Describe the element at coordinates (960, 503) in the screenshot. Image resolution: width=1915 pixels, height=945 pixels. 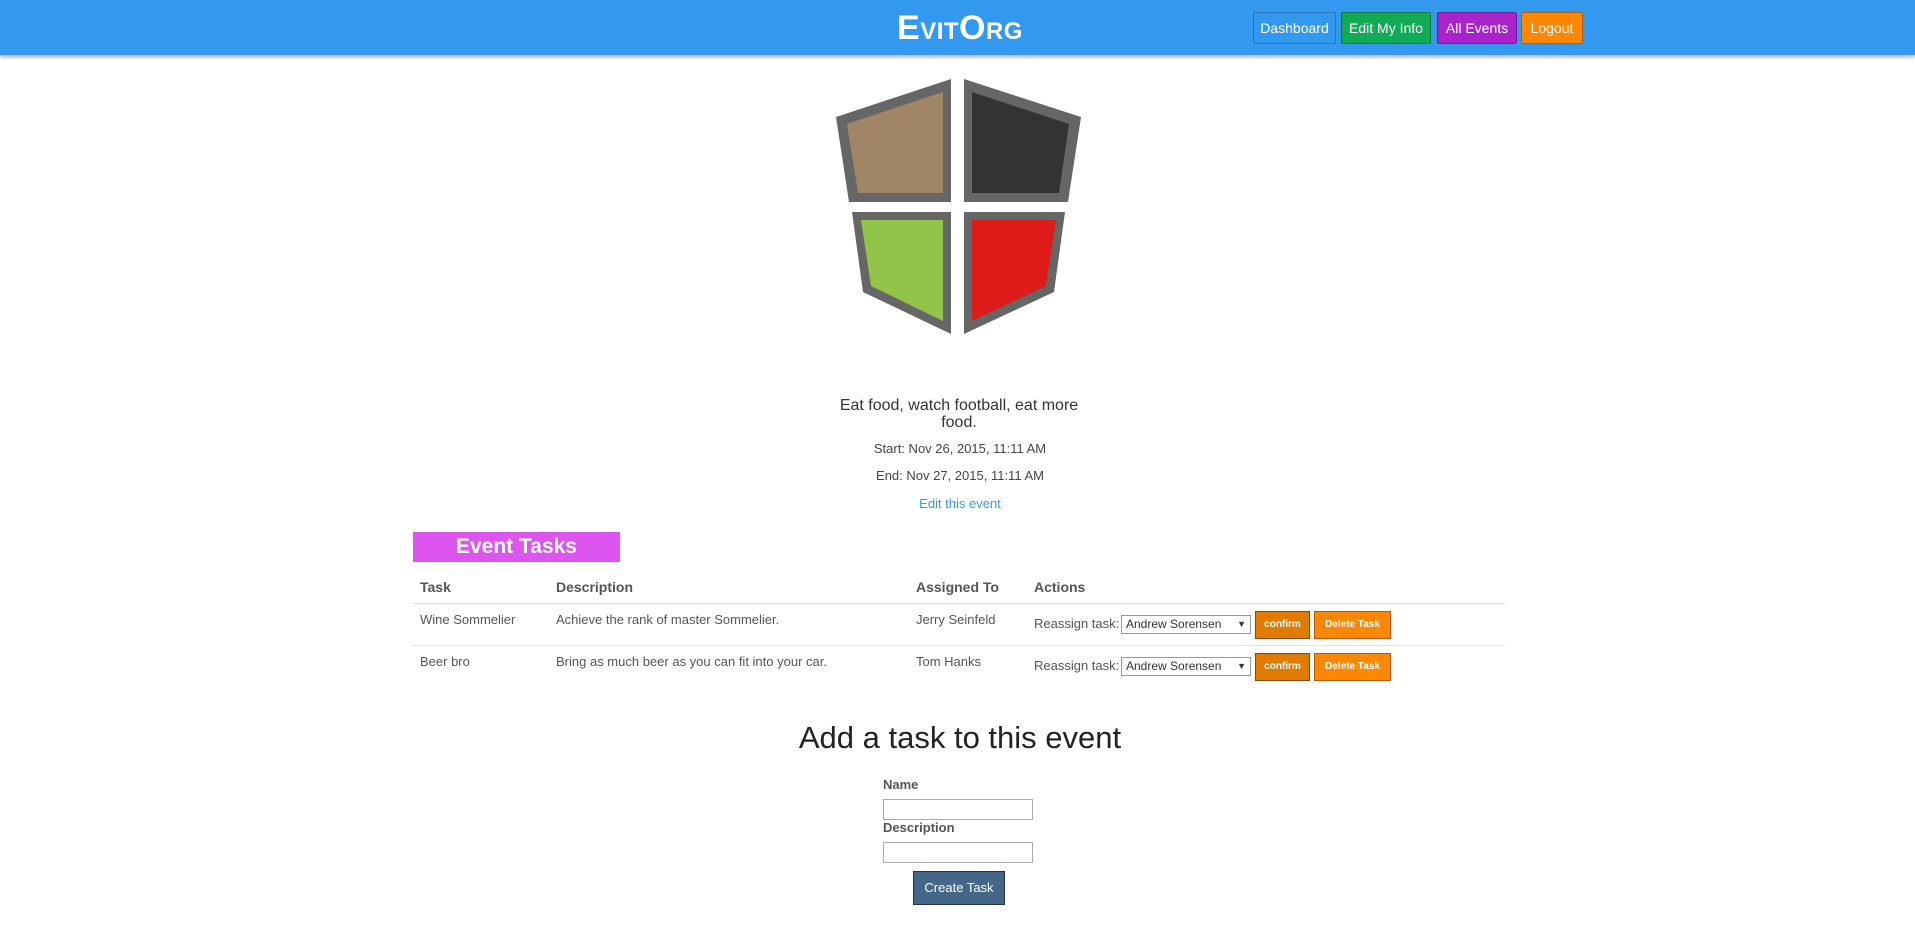
I see `edit-event-link: Edit this event` at that location.